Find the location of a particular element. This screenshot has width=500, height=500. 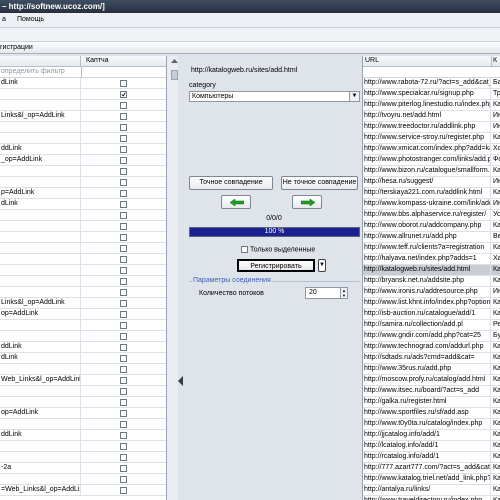

tab-registration: гистрации is located at coordinates (16, 47).